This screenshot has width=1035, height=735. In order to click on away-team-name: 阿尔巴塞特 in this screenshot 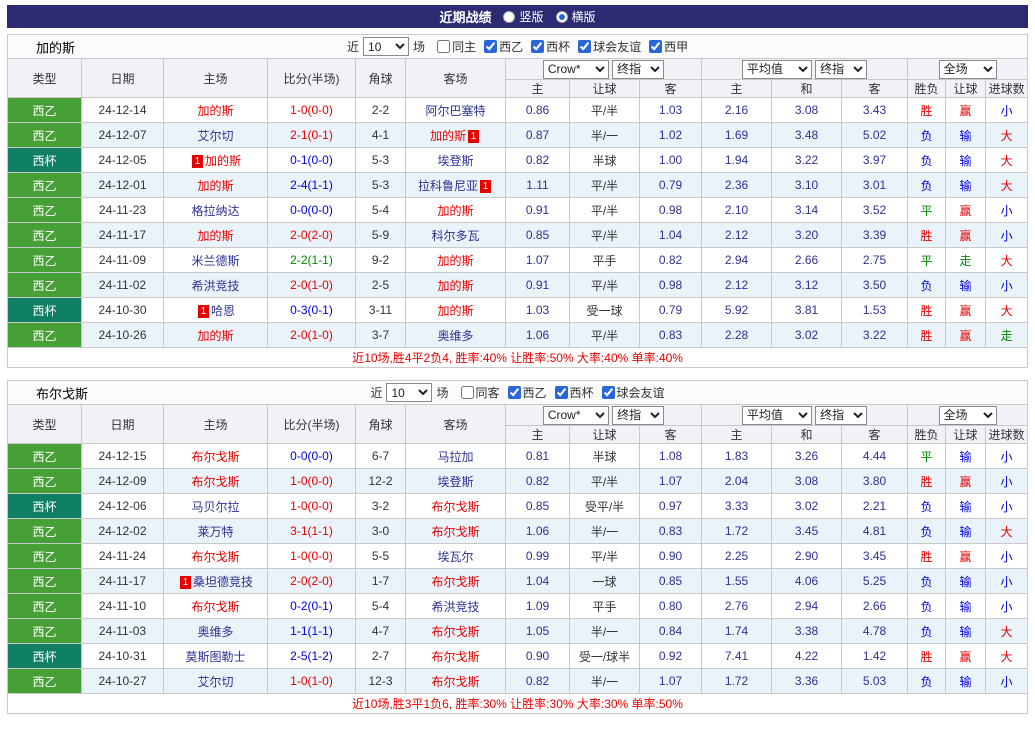, I will do `click(455, 111)`.